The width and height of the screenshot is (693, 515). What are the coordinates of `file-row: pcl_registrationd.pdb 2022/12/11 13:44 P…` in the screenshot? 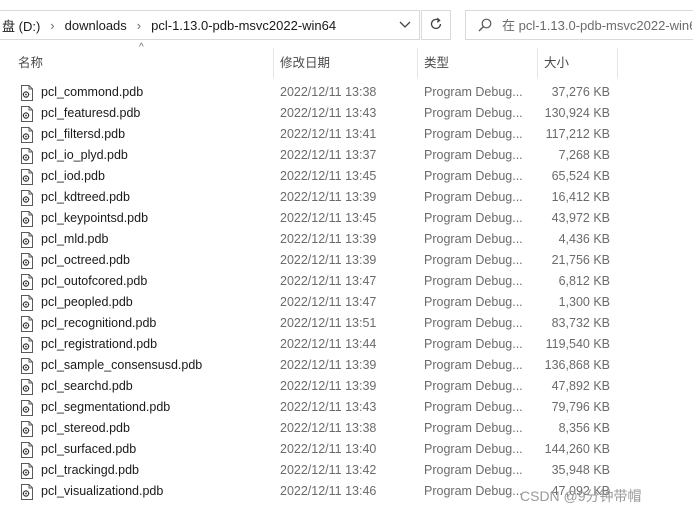 It's located at (346, 344).